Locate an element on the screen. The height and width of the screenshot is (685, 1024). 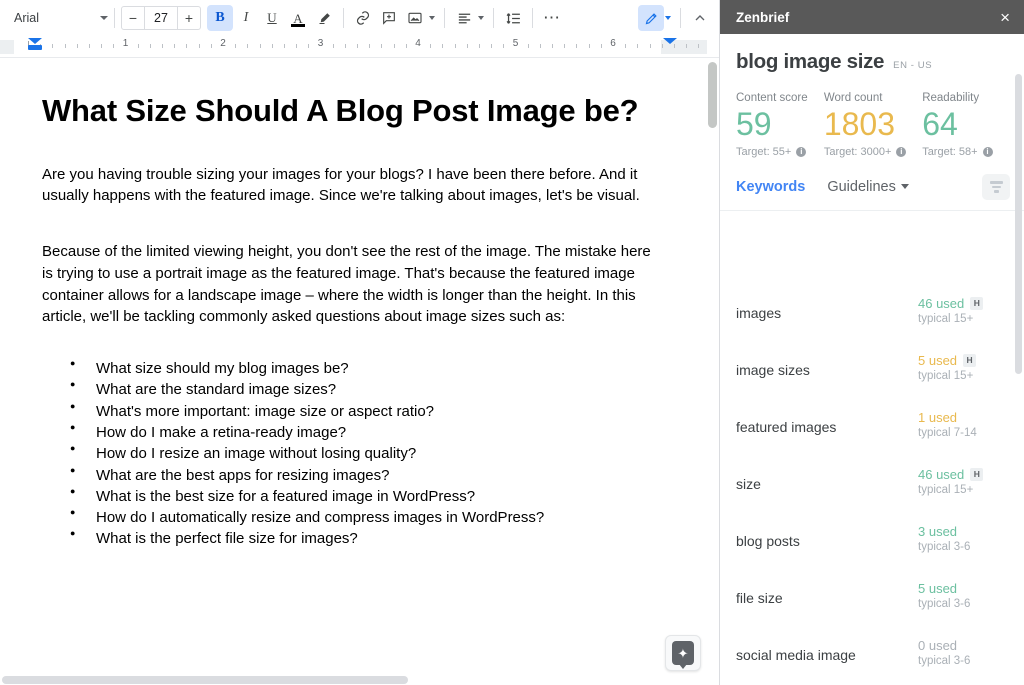
keyword-name: social media image is located at coordinates (796, 655).